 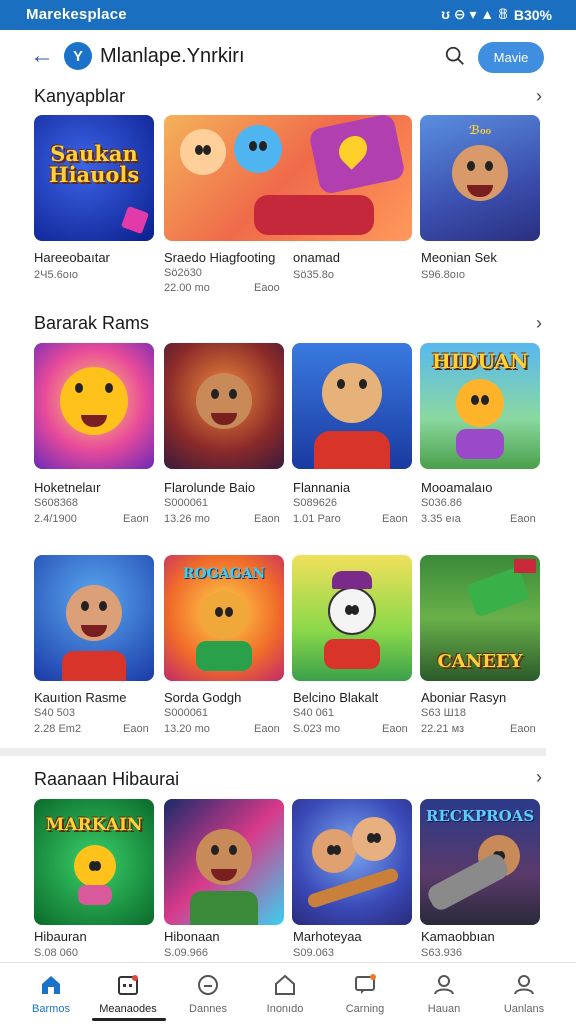 What do you see at coordinates (317, 519) in the screenshot?
I see `game-meta: 1.01 Paro` at bounding box center [317, 519].